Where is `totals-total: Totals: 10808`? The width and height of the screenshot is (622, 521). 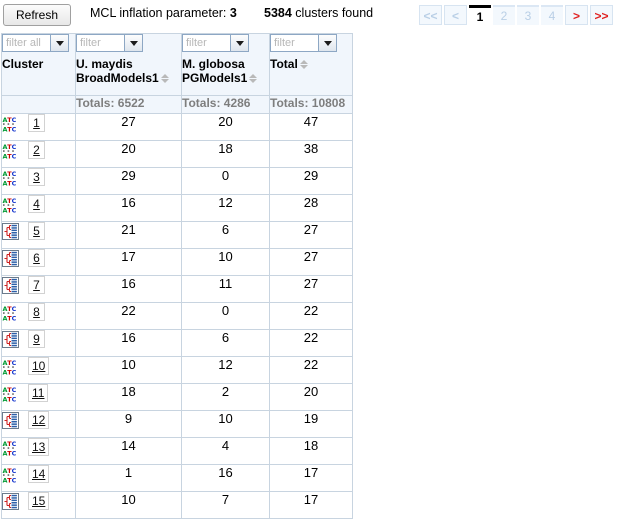 totals-total: Totals: 10808 is located at coordinates (311, 104).